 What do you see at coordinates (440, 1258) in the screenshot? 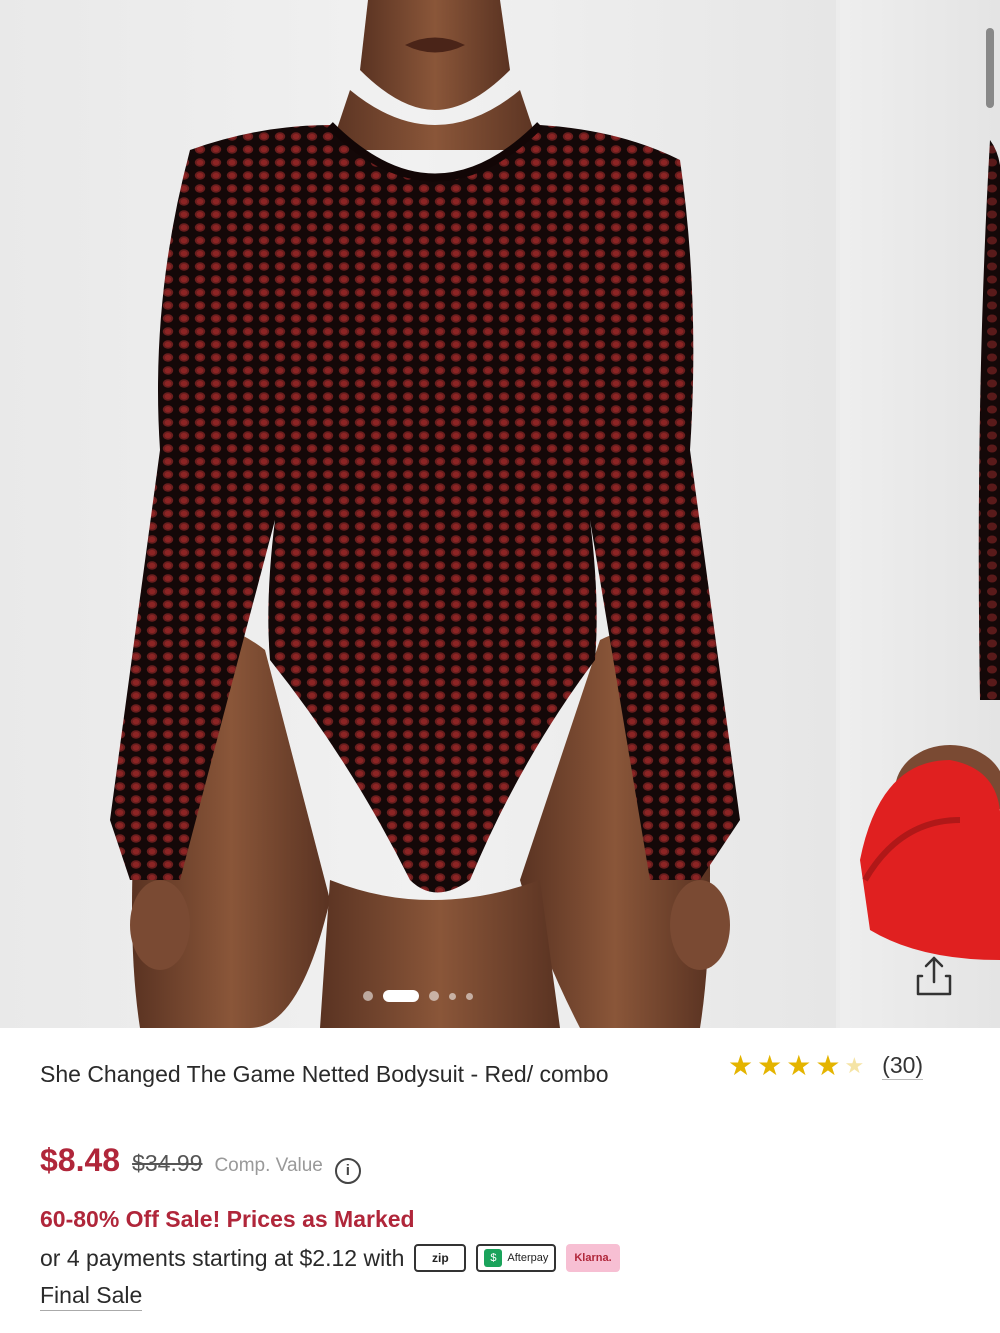
I see `zip-badge: zip` at bounding box center [440, 1258].